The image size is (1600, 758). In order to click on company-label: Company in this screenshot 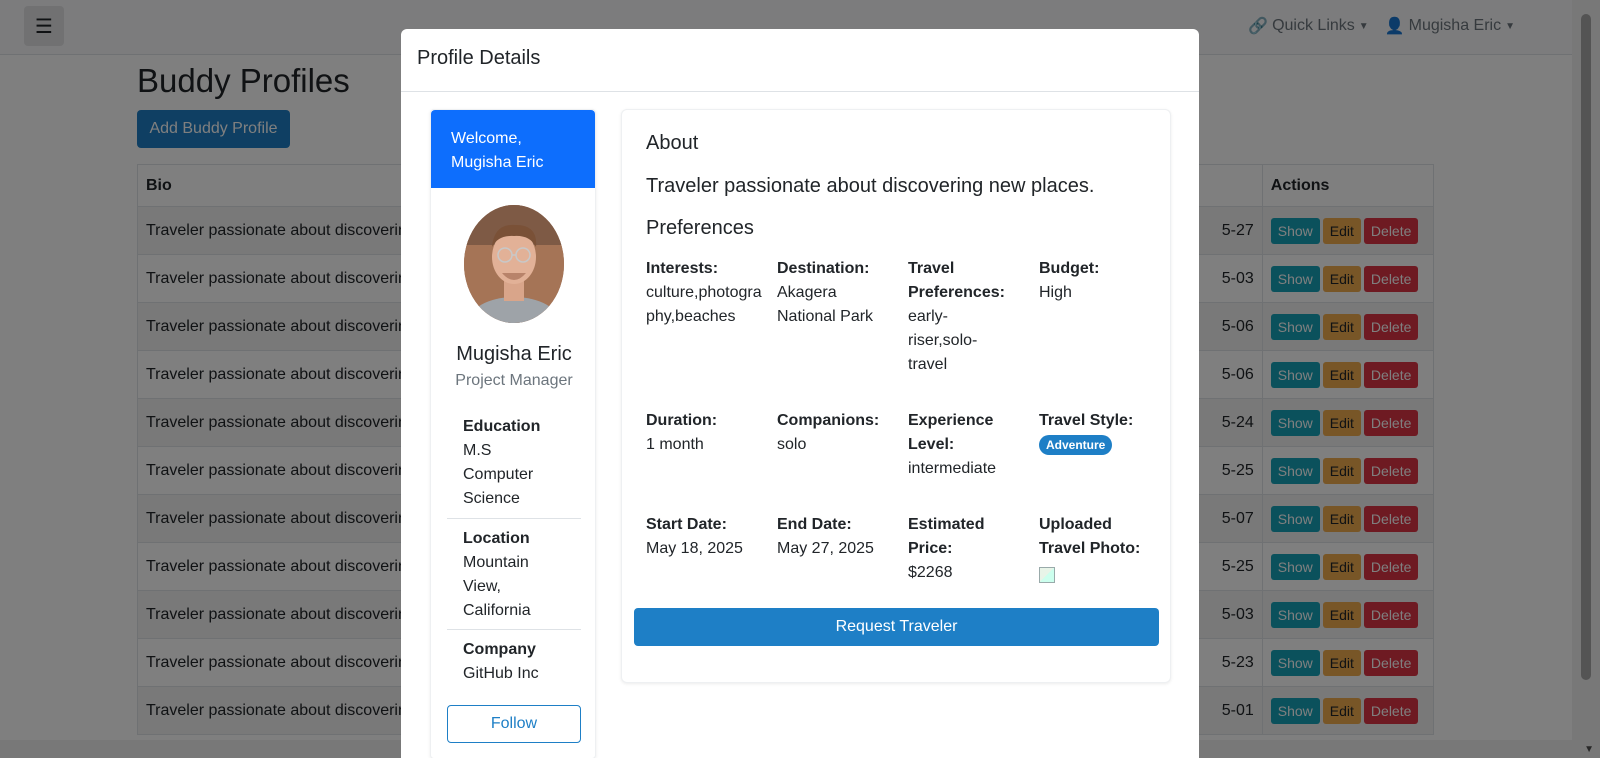, I will do `click(499, 649)`.